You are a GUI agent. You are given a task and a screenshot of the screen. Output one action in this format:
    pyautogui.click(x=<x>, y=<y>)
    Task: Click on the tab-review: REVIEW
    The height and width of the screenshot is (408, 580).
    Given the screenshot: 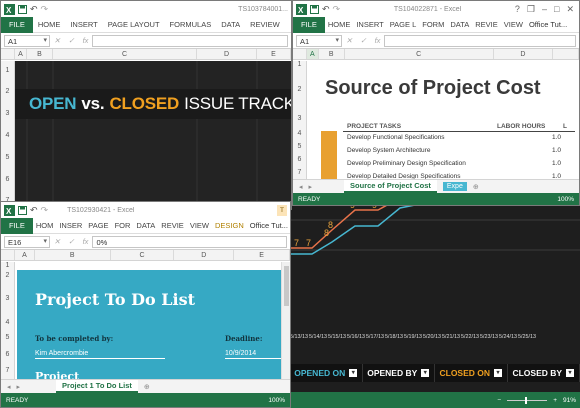 What is the action you would take?
    pyautogui.click(x=265, y=24)
    